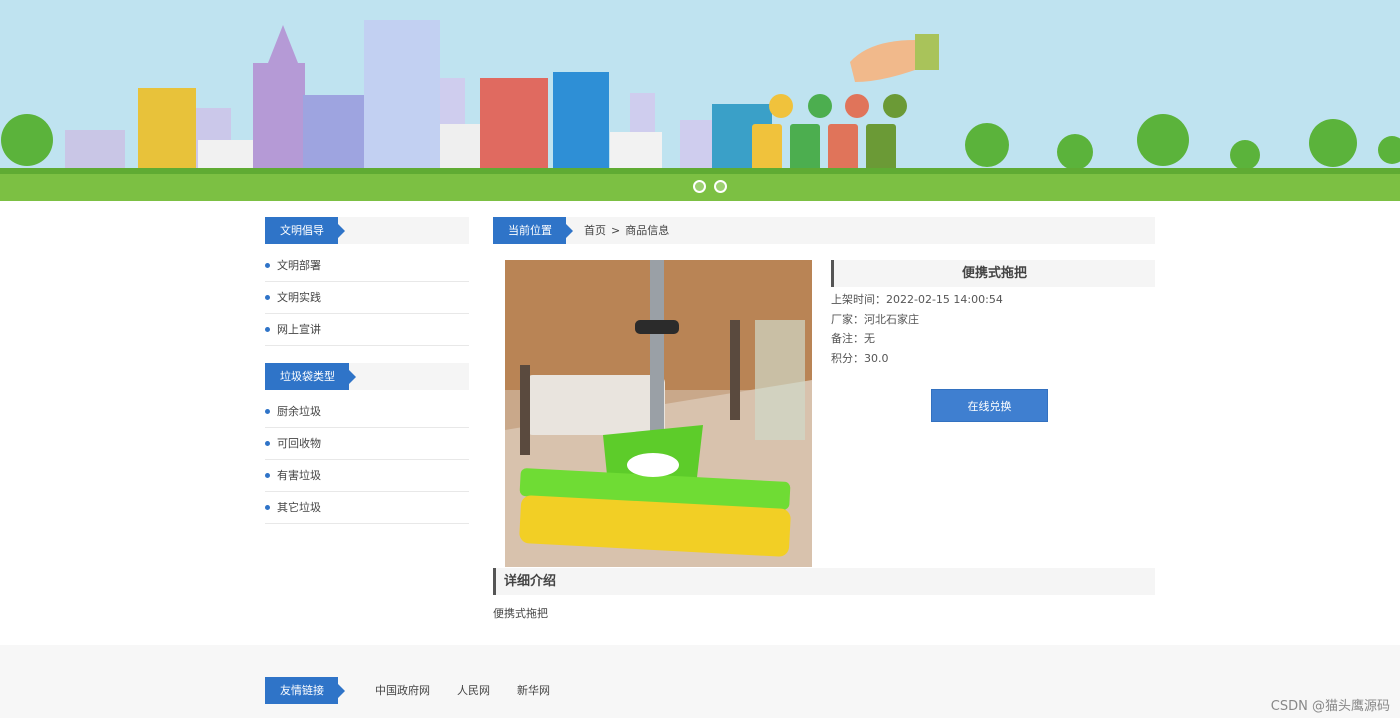 The image size is (1400, 718). What do you see at coordinates (367, 376) in the screenshot?
I see `sidebar-section-garbage-types: 垃圾袋类型` at bounding box center [367, 376].